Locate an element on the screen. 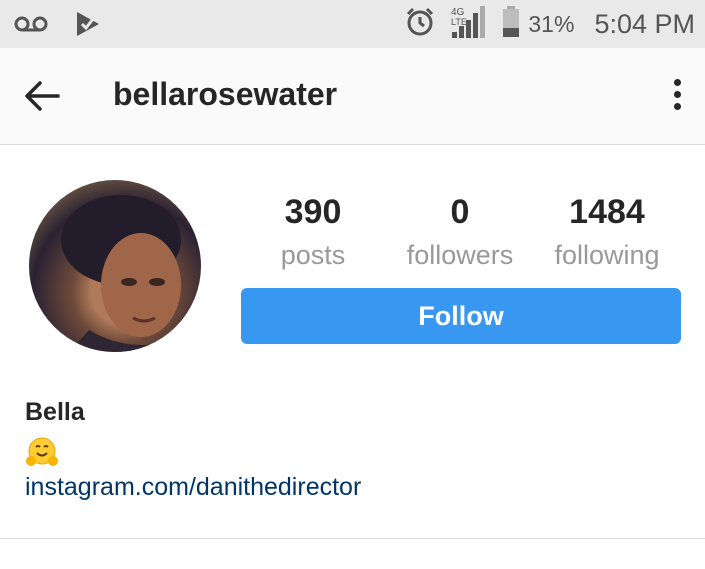  status-bar: 4G LTE 31% 5:04 PM is located at coordinates (352, 24).